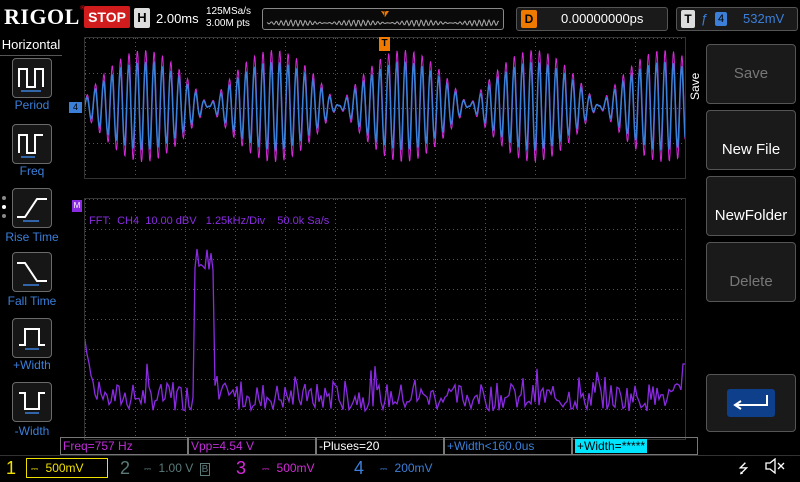  What do you see at coordinates (205, 469) in the screenshot?
I see `ch2-bandwidth-icon: B` at bounding box center [205, 469].